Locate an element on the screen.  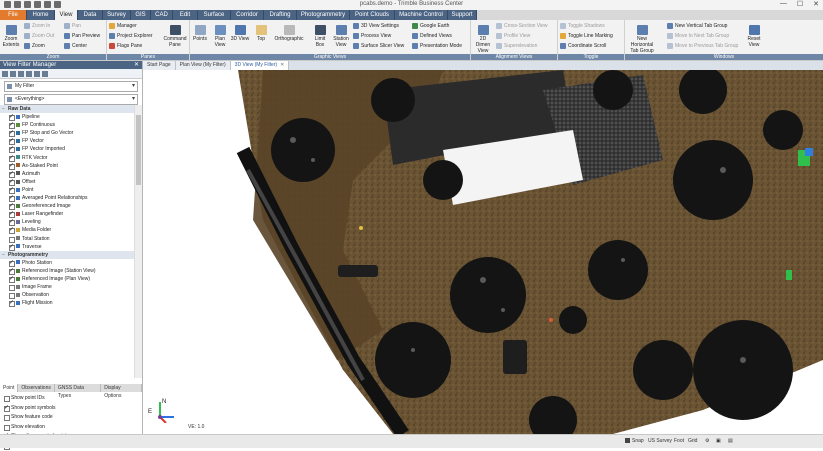
minimize-button: — is located at coordinates (783, 4).